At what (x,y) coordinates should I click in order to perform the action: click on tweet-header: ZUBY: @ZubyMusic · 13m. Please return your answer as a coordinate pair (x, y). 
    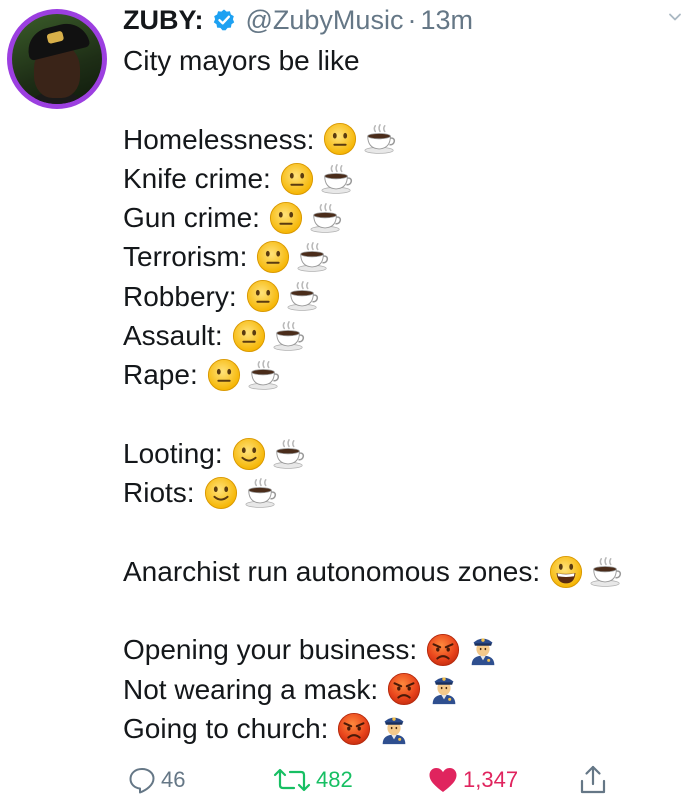
    Looking at the image, I should click on (298, 20).